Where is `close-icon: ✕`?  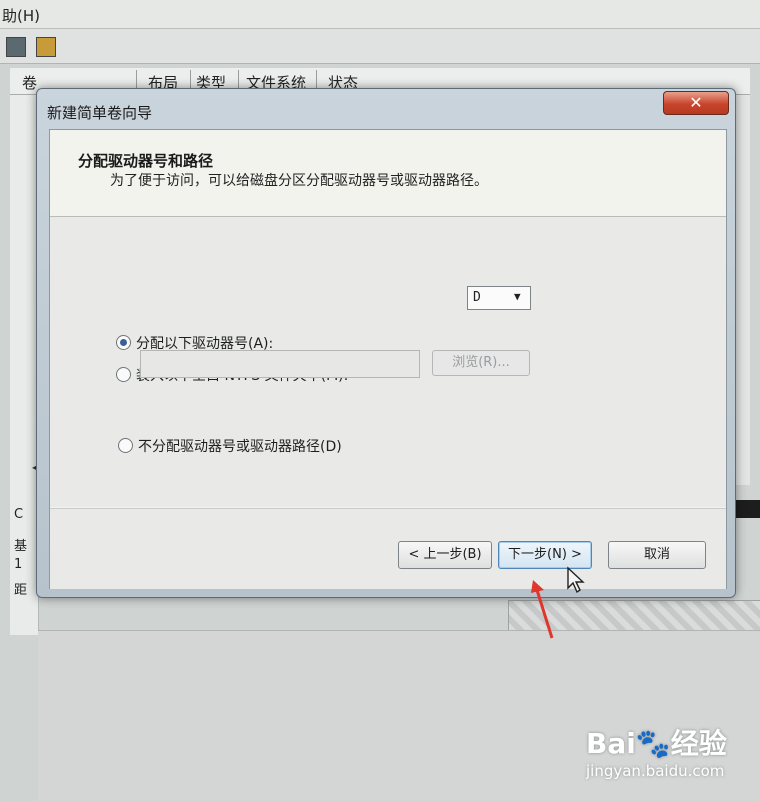 close-icon: ✕ is located at coordinates (696, 102).